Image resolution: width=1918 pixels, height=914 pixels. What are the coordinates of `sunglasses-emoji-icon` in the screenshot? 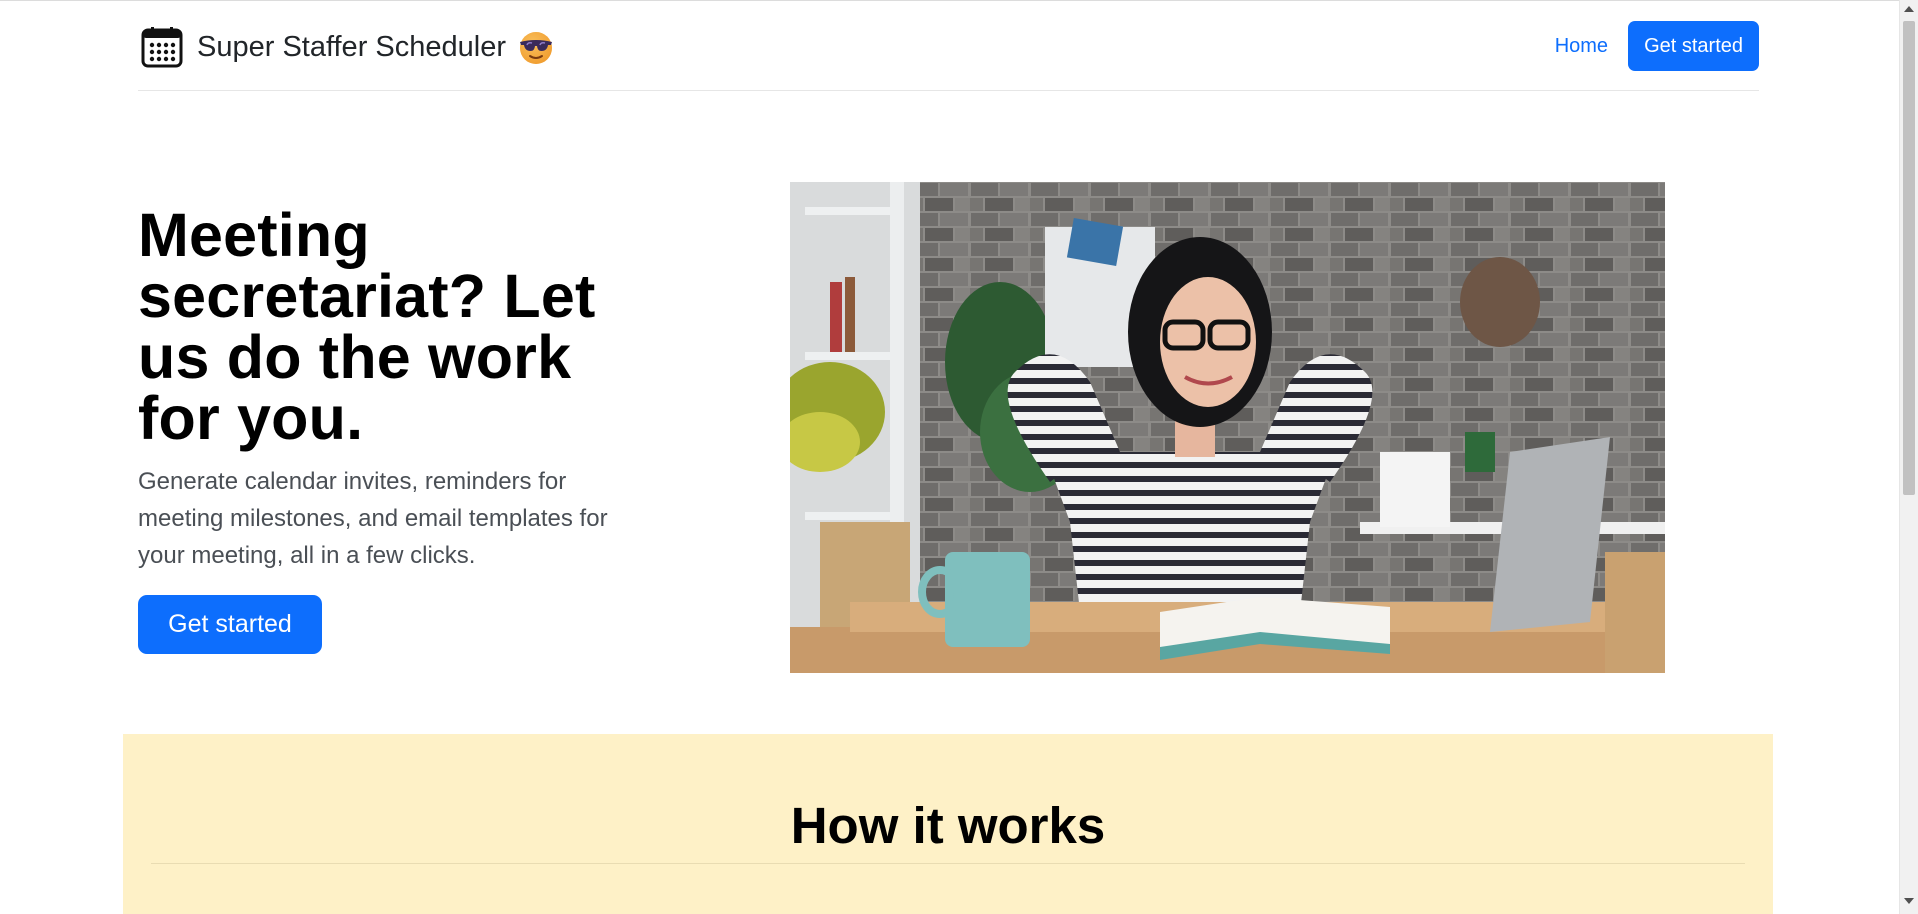 It's located at (536, 48).